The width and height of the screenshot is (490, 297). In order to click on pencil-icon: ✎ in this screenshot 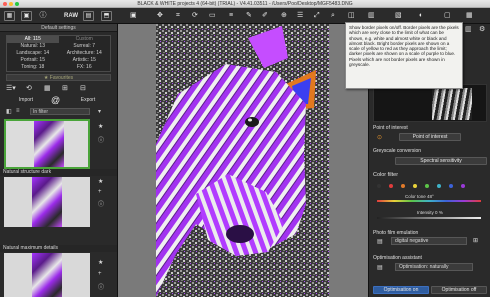, I will do `click(249, 16)`.